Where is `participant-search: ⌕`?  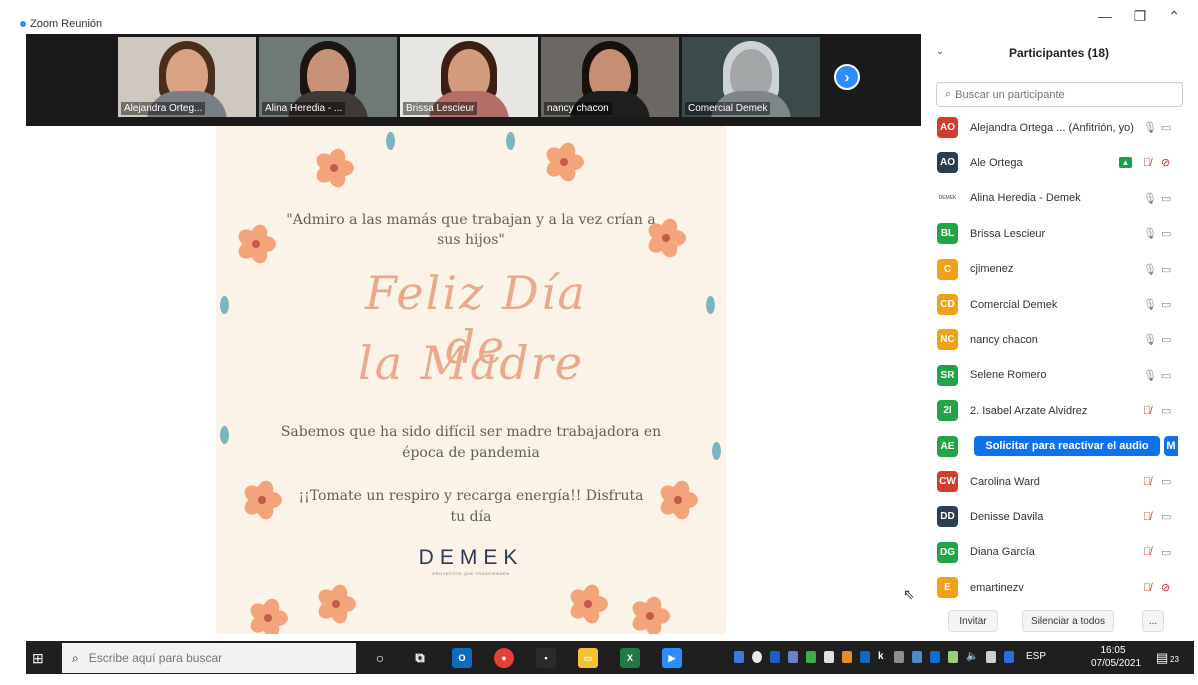 participant-search: ⌕ is located at coordinates (1059, 94).